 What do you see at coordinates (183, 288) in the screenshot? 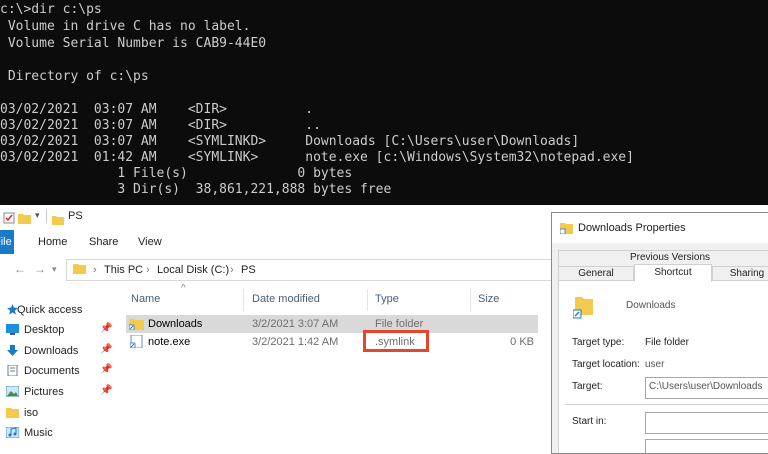
I see `sort-ascending-icon: ^` at bounding box center [183, 288].